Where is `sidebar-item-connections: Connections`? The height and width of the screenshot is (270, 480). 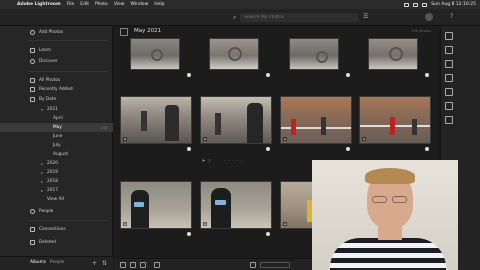 sidebar-item-connections: Connections is located at coordinates (56, 229).